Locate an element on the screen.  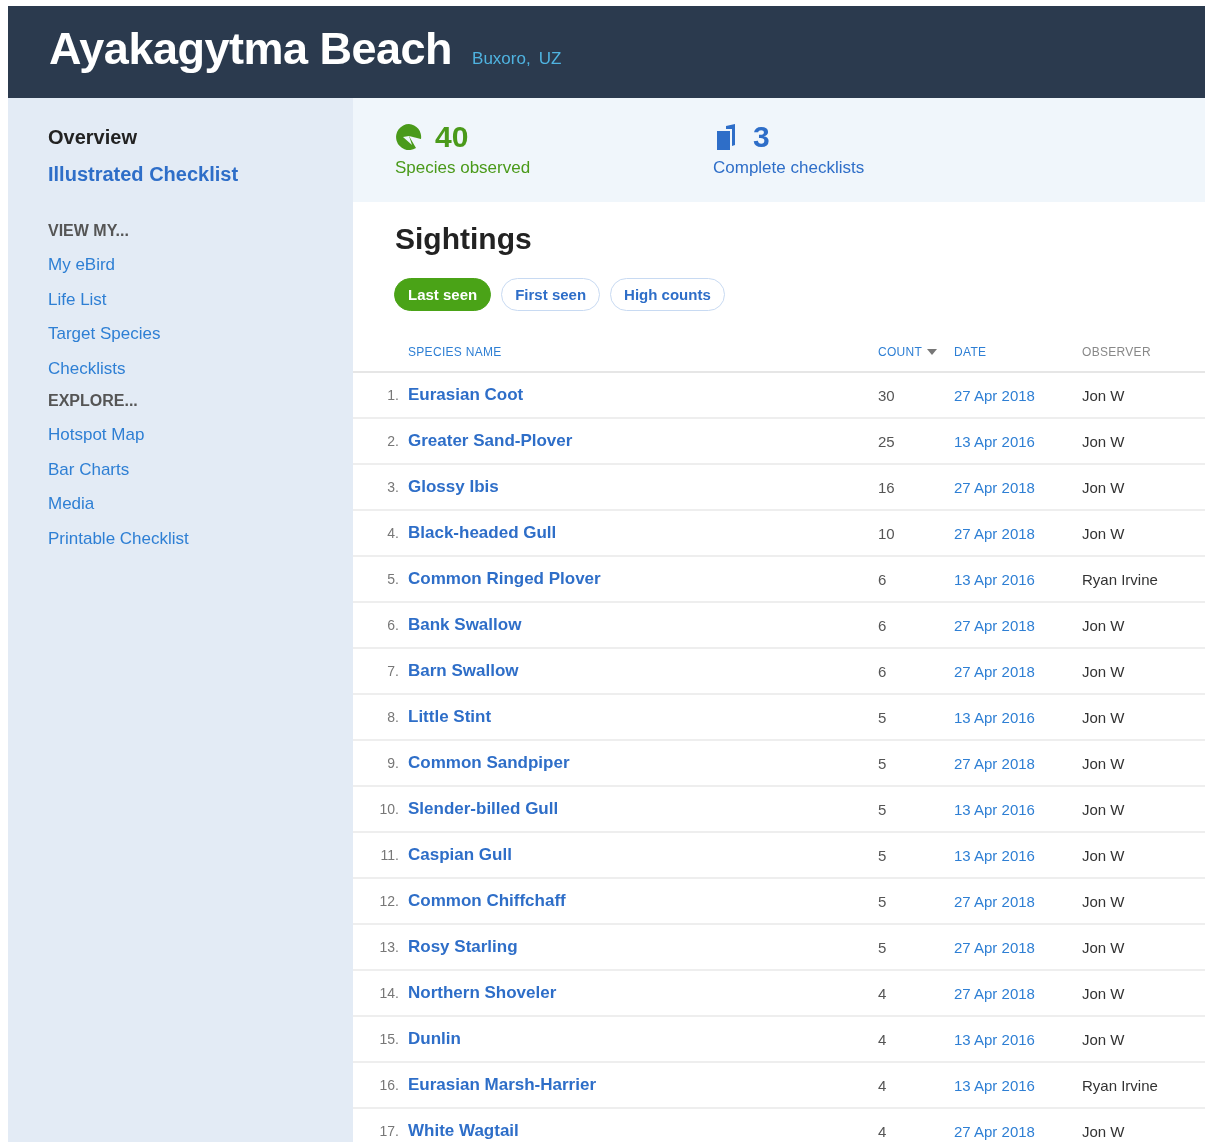
species-link: Bank Swallow is located at coordinates (465, 624).